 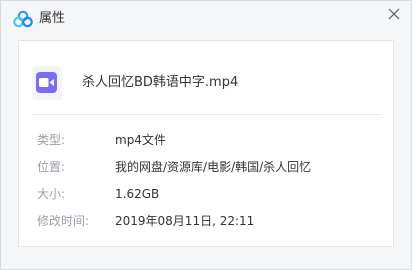 What do you see at coordinates (51, 140) in the screenshot?
I see `type-label: 类型:` at bounding box center [51, 140].